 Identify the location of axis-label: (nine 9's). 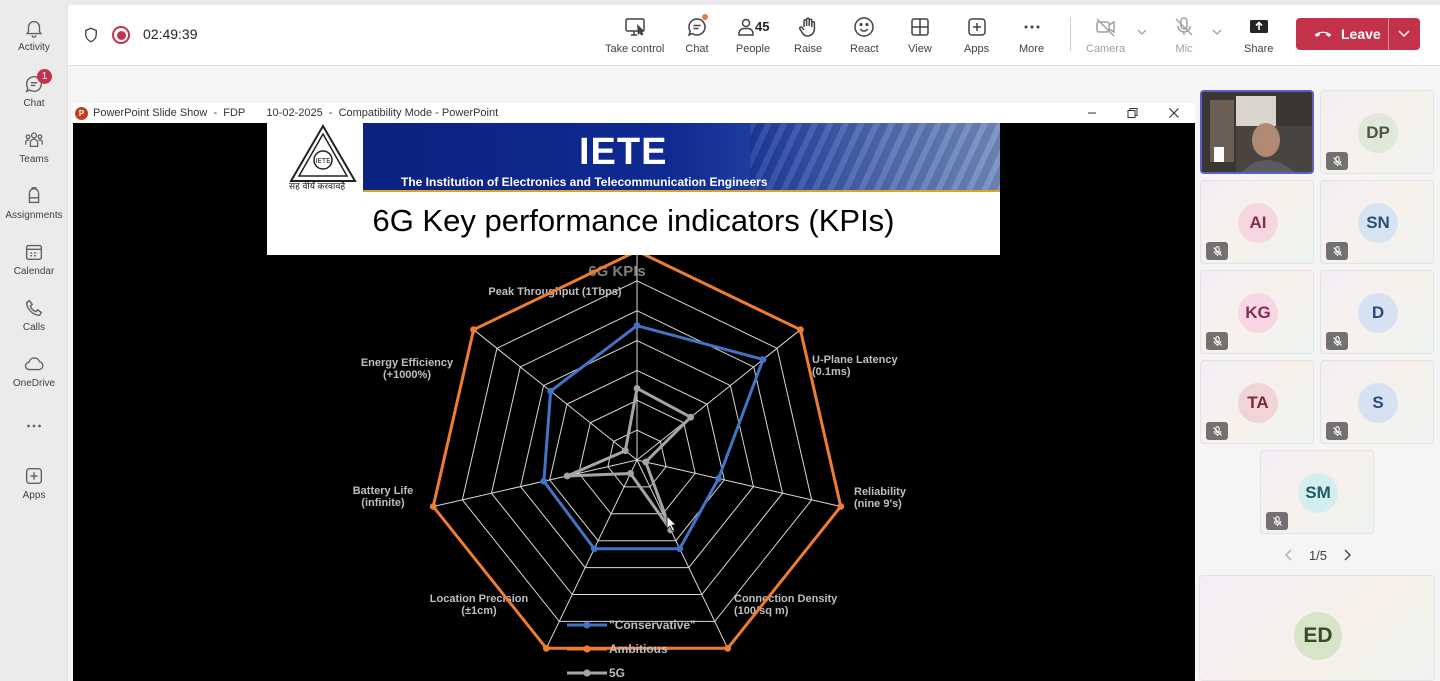
(878, 504).